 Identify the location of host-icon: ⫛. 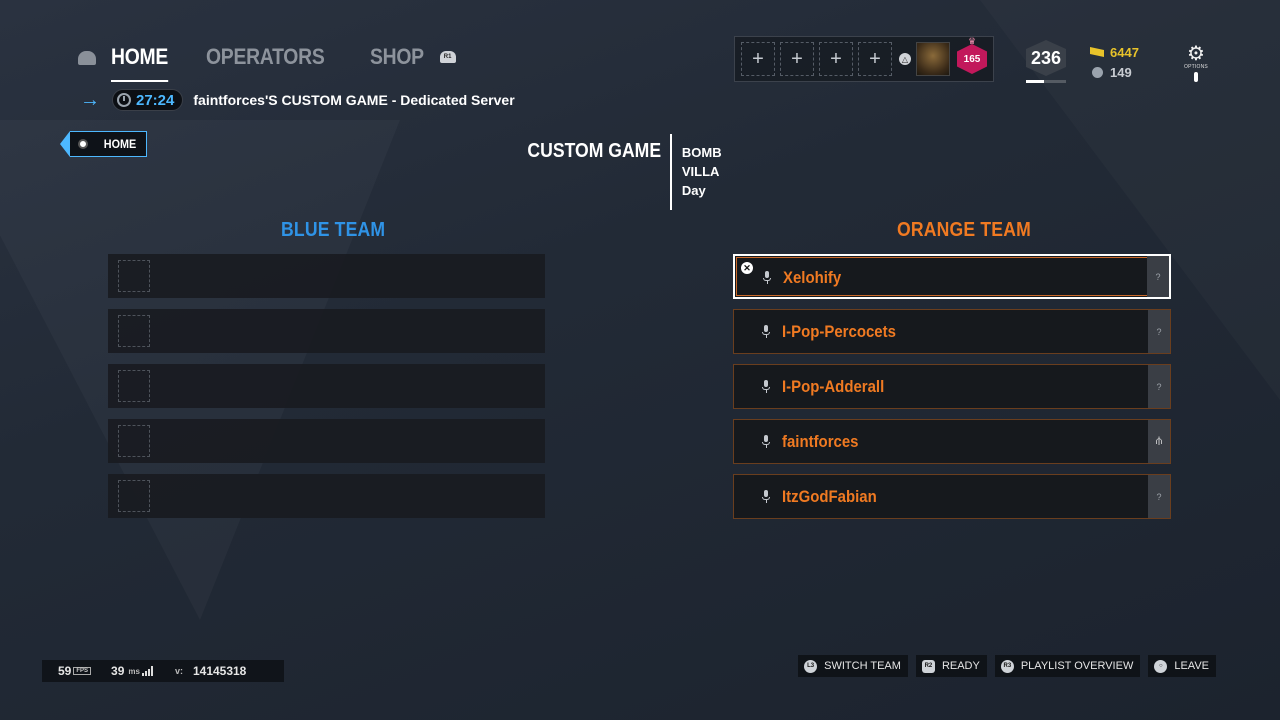
(1159, 441).